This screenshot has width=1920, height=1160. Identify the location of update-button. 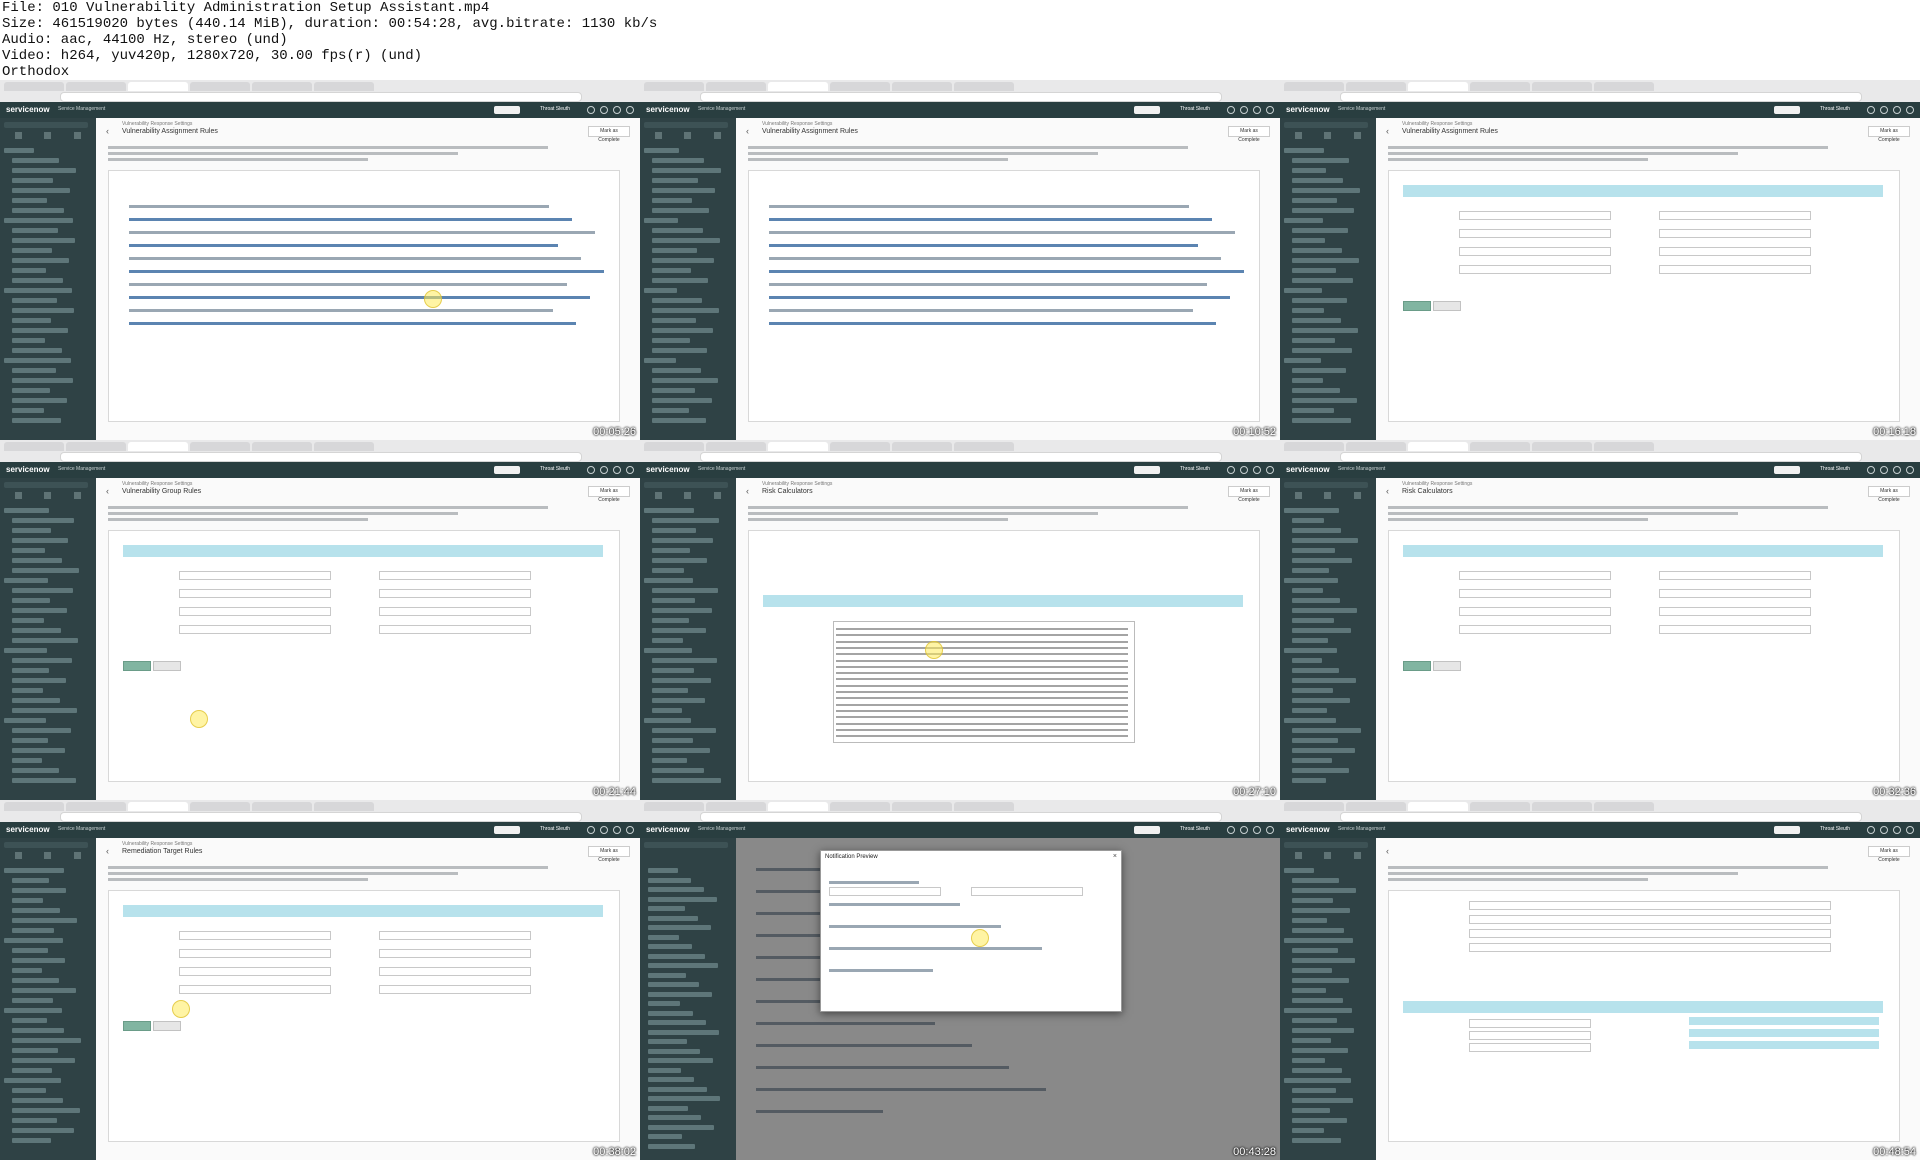
(167, 666).